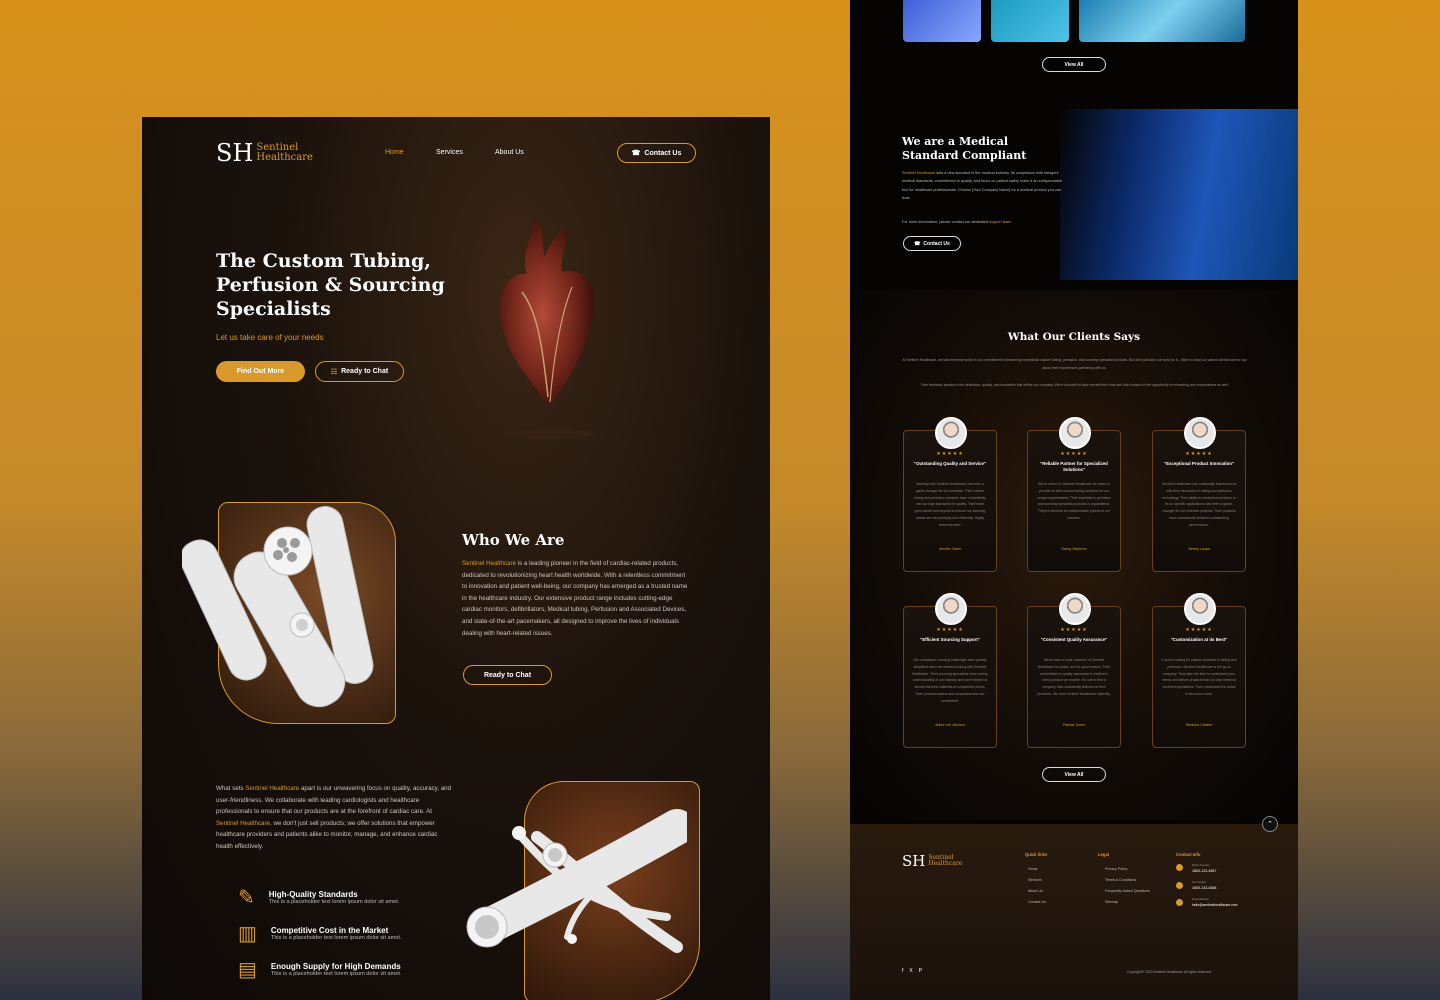  I want to click on who-ready-to-chat-button: Ready to Chat, so click(507, 675).